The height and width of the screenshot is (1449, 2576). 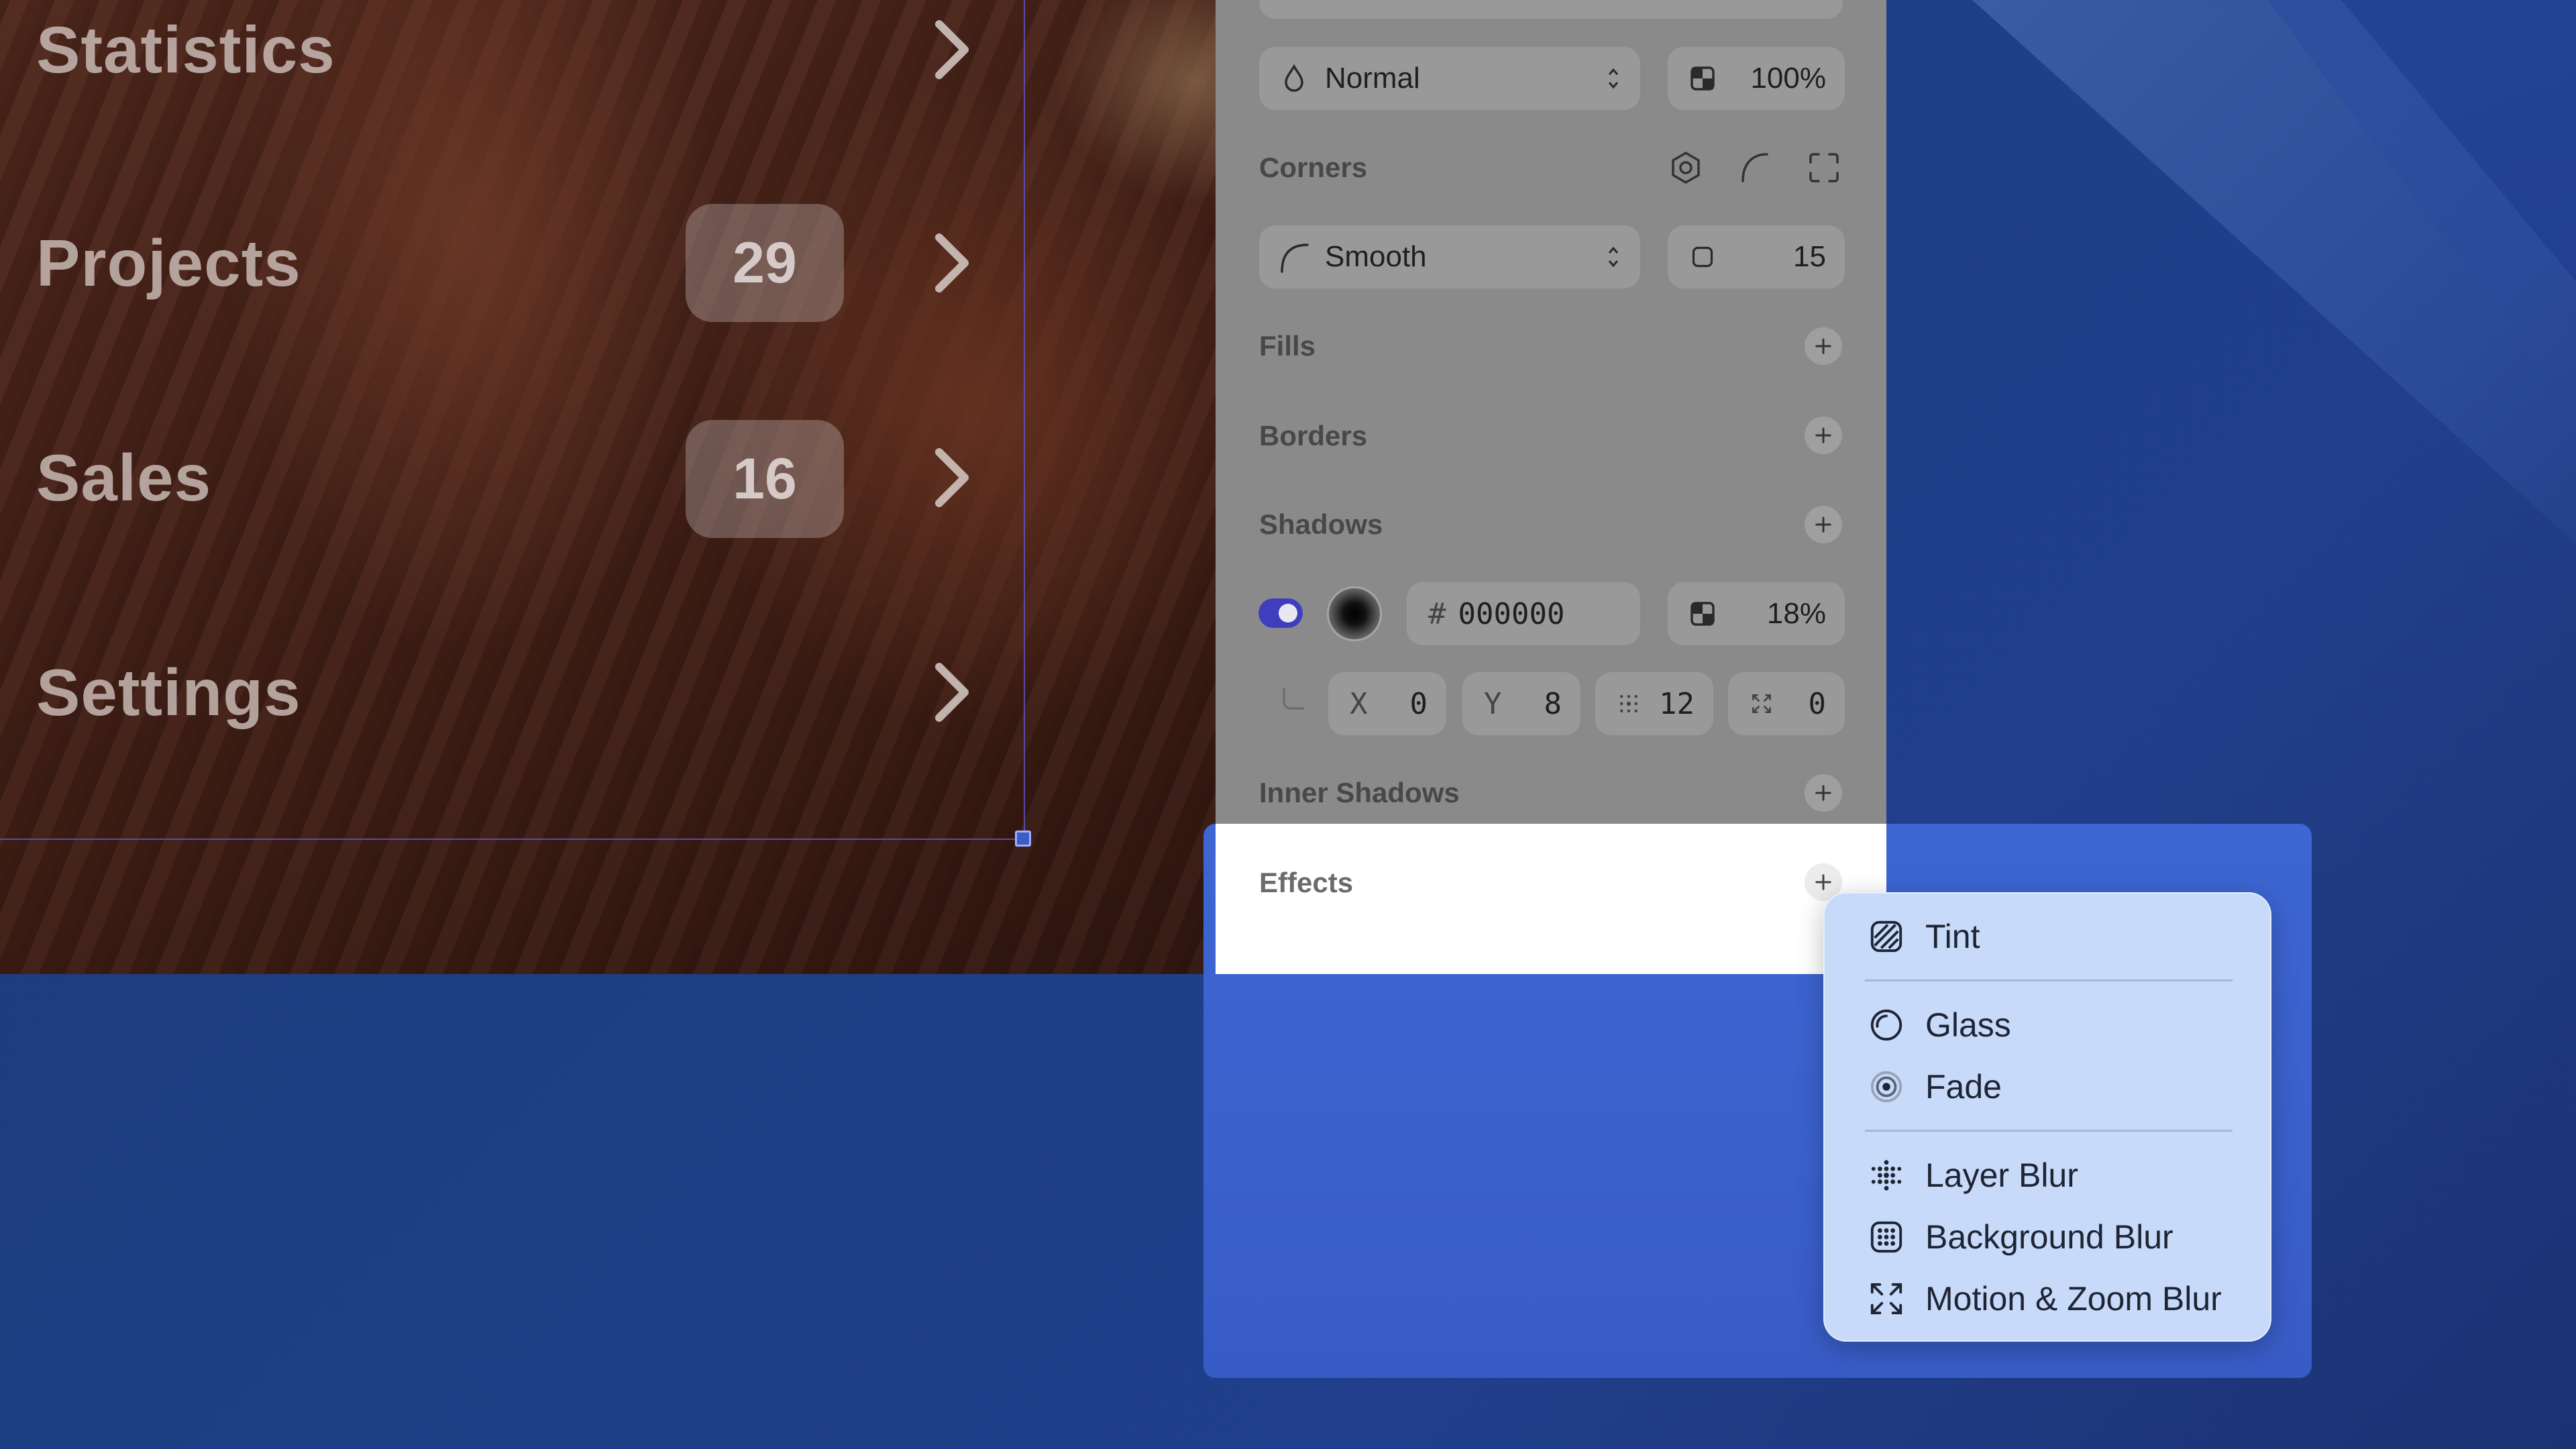 I want to click on blend-mode-select: Normal, so click(x=1449, y=78).